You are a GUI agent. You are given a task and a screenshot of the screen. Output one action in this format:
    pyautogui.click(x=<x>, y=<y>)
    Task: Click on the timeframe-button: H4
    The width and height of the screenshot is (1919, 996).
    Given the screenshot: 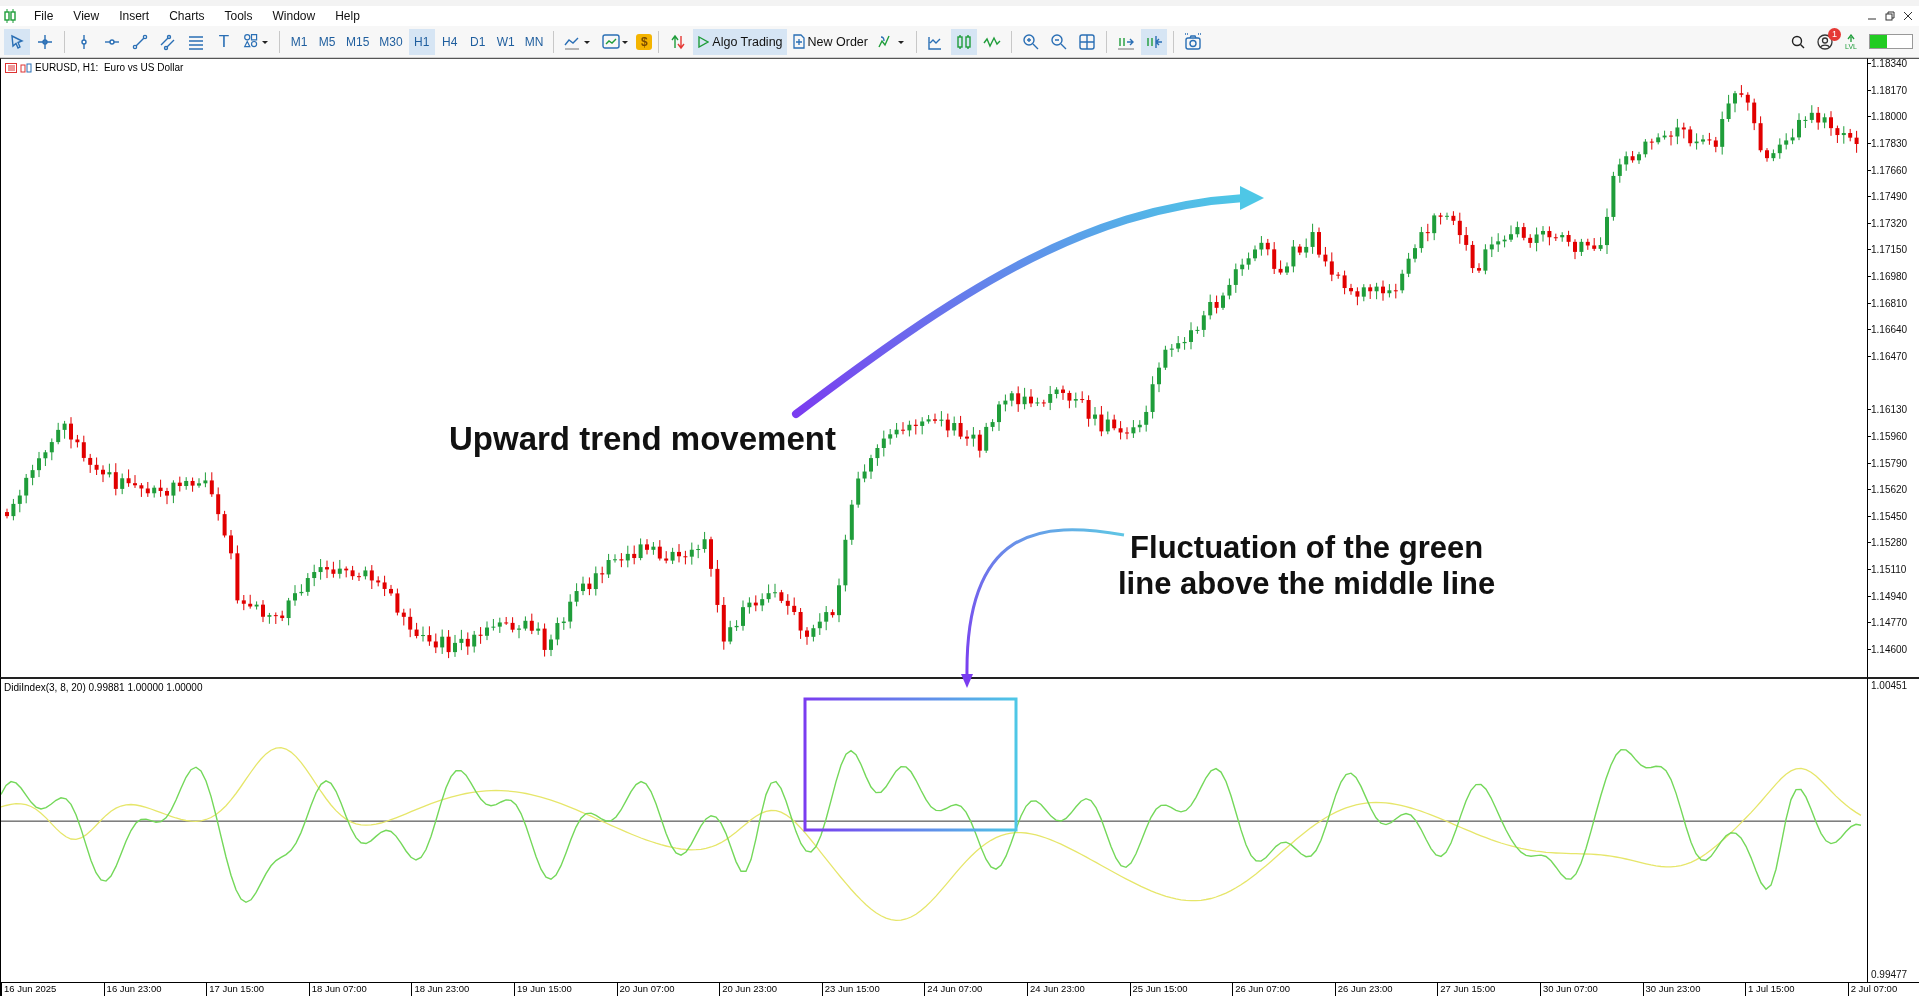 What is the action you would take?
    pyautogui.click(x=449, y=41)
    